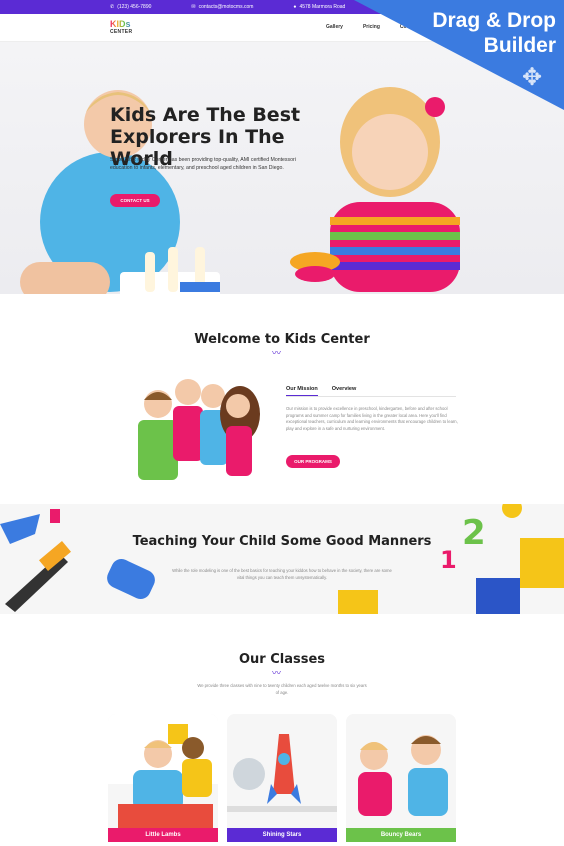 This screenshot has height=846, width=564. I want to click on tab-overview: Overview, so click(344, 391).